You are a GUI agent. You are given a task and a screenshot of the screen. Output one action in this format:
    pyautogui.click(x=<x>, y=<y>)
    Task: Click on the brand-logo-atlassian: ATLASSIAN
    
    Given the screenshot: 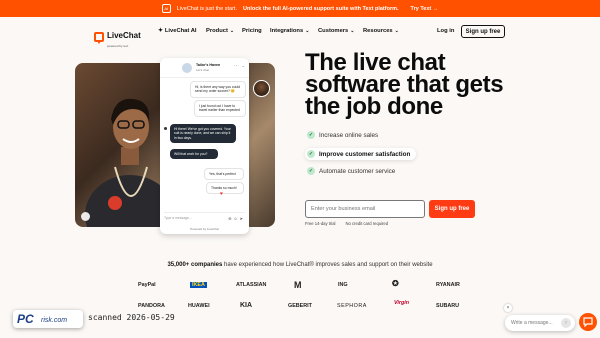 What is the action you would take?
    pyautogui.click(x=251, y=285)
    